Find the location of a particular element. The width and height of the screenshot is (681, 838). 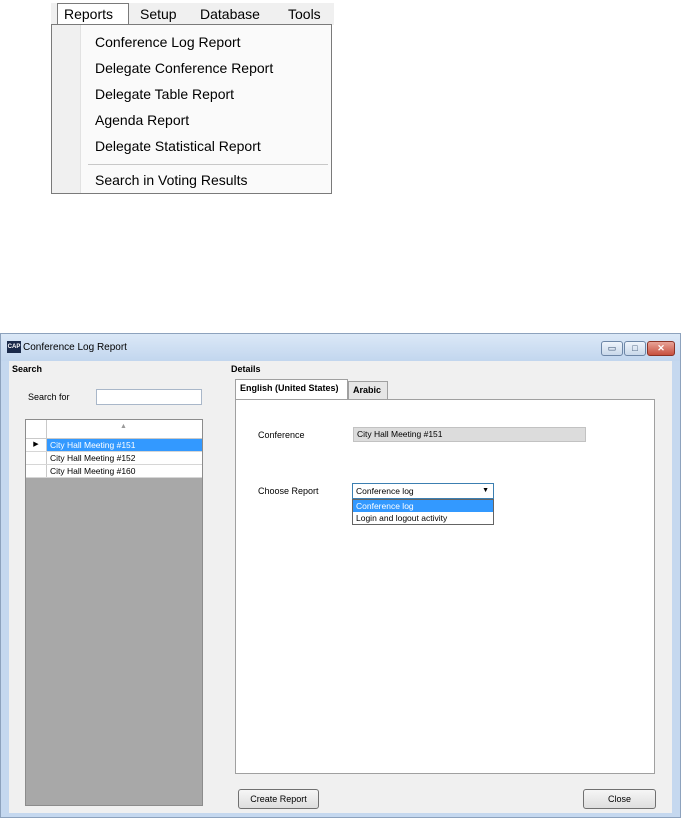

table-row: City Hall Meeting #152 is located at coordinates (114, 458).